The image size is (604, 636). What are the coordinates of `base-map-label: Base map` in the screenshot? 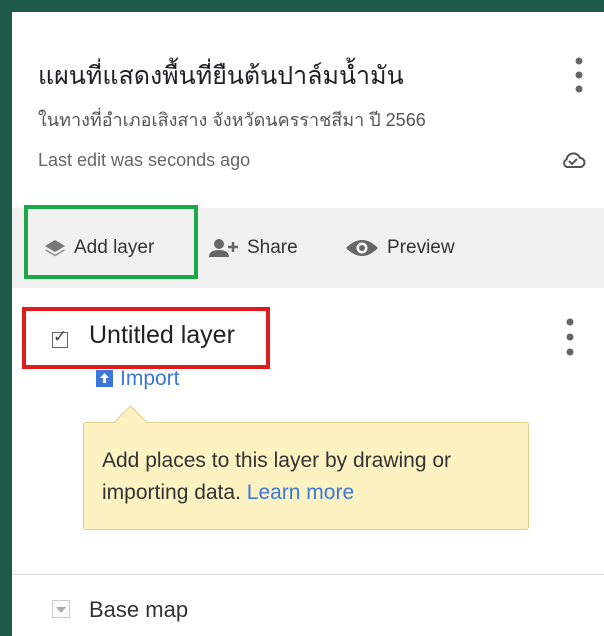 It's located at (138, 610).